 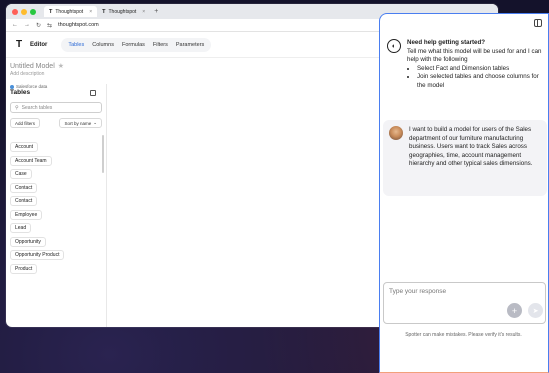 I want to click on plus-icon: +, so click(x=514, y=310).